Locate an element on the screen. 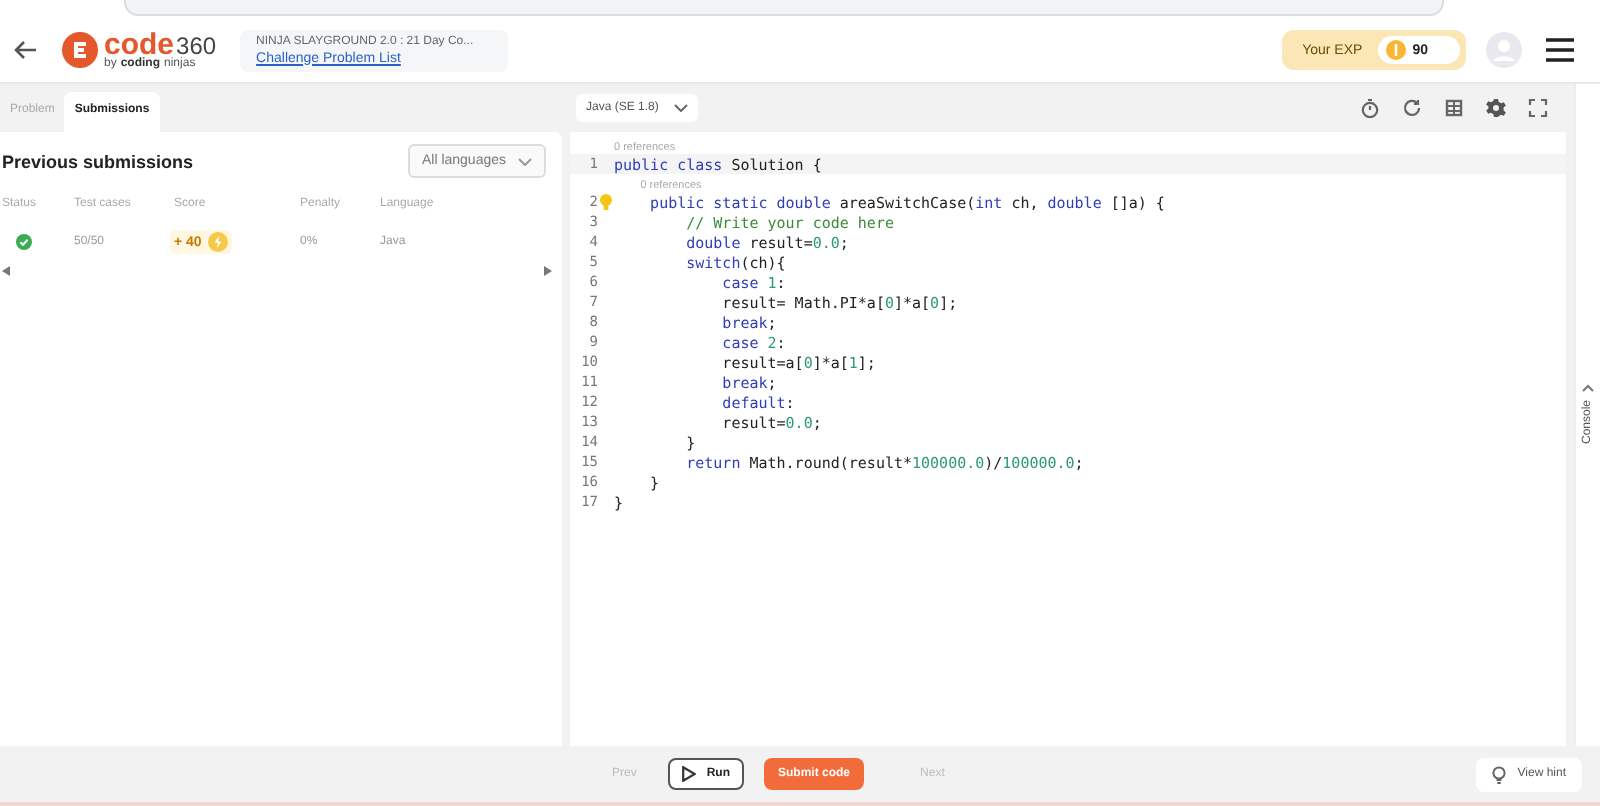 The height and width of the screenshot is (806, 1600). section-title: Previous submissions is located at coordinates (98, 161).